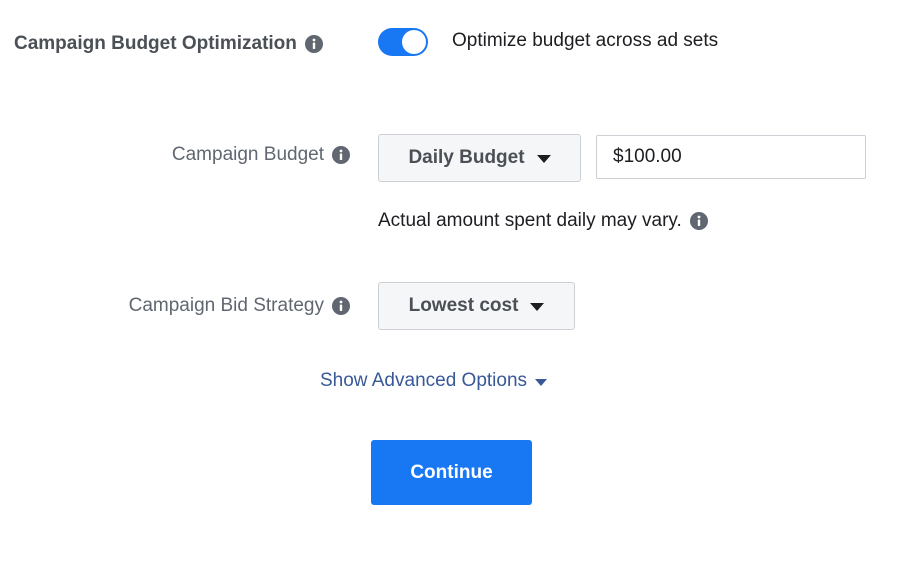 Image resolution: width=912 pixels, height=568 pixels. I want to click on toggle-knob, so click(414, 42).